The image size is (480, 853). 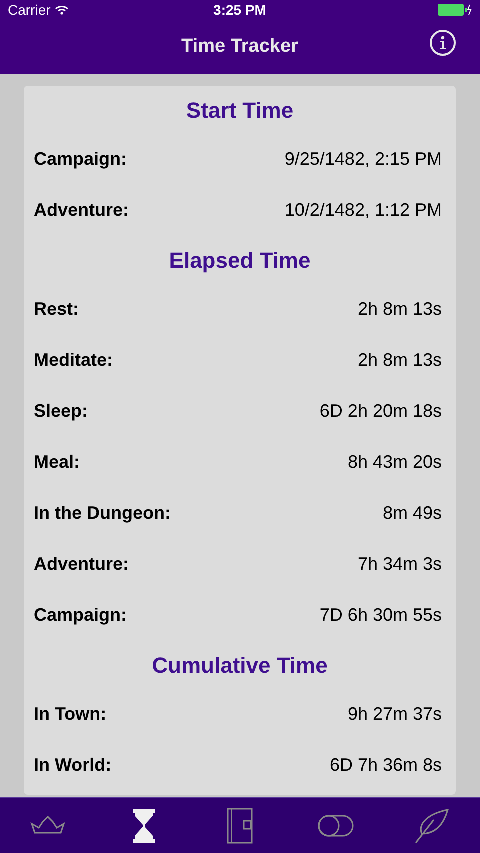 I want to click on row-label: In the Dungeon:, so click(x=102, y=513).